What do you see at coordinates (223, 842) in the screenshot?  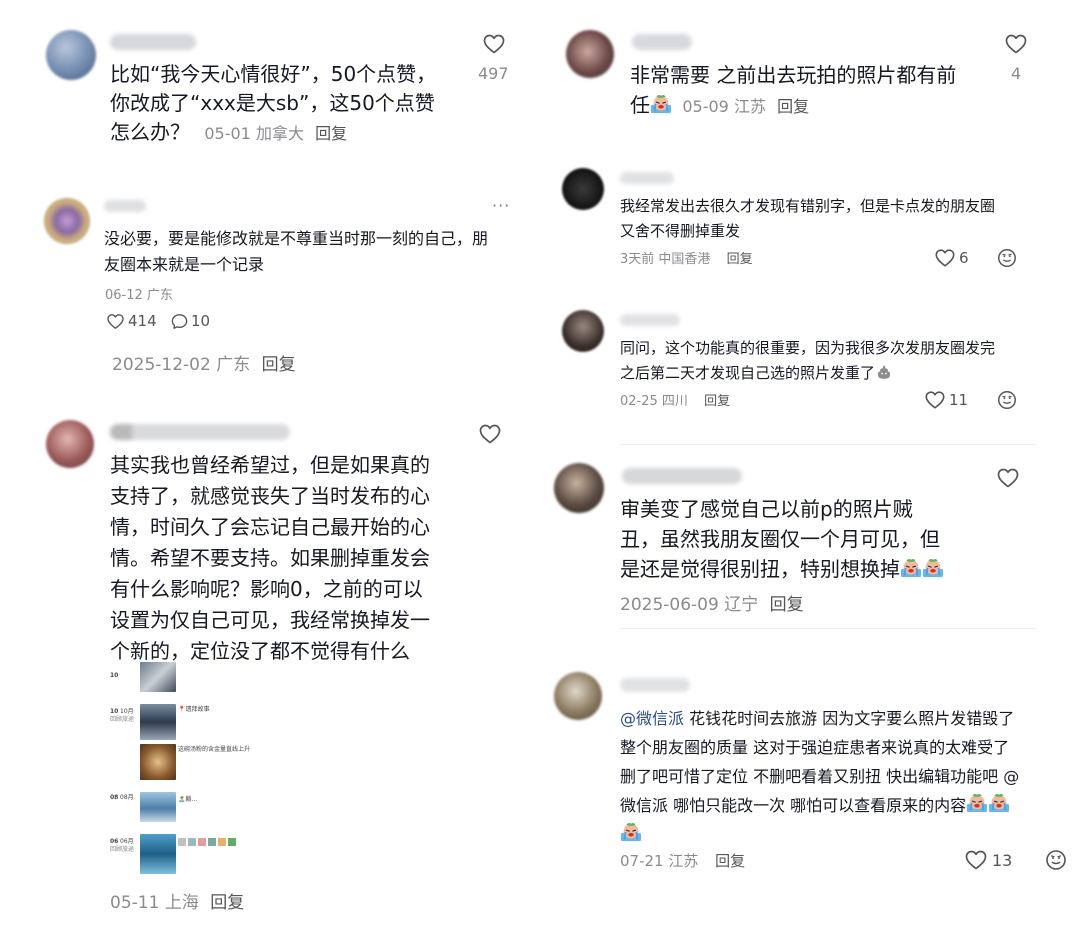 I see `emoji-strip` at bounding box center [223, 842].